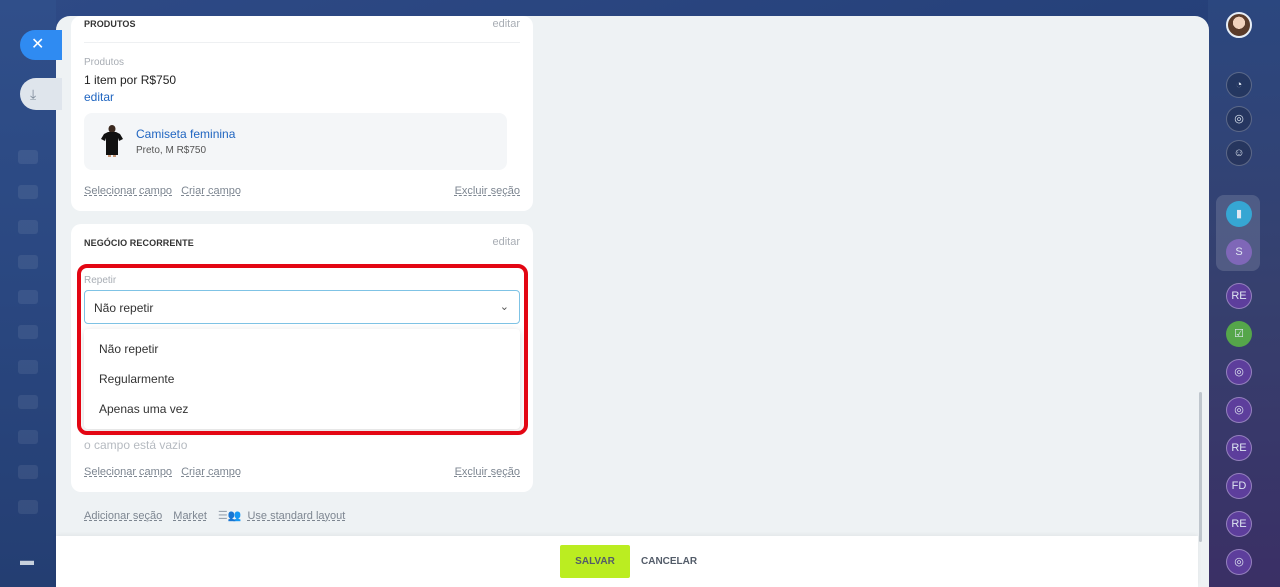 The width and height of the screenshot is (1280, 587). I want to click on add-section-link: Adicionar seção, so click(123, 516).